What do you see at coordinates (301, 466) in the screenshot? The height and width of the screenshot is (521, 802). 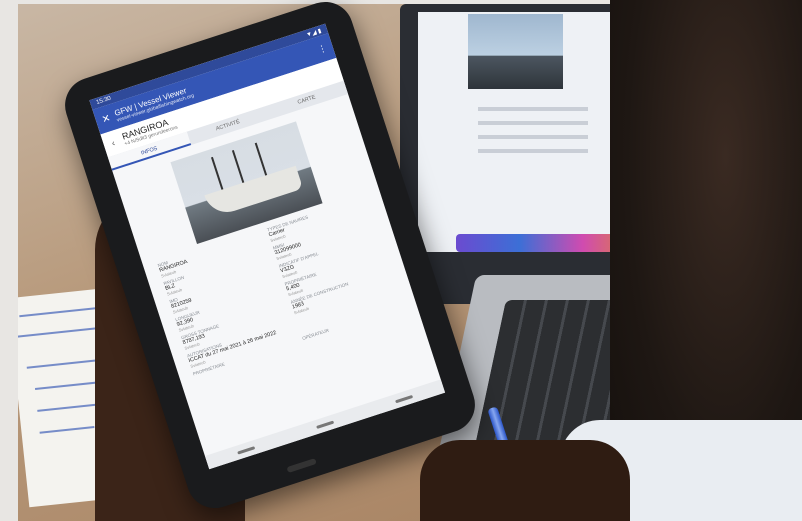 I see `hardware-home-button` at bounding box center [301, 466].